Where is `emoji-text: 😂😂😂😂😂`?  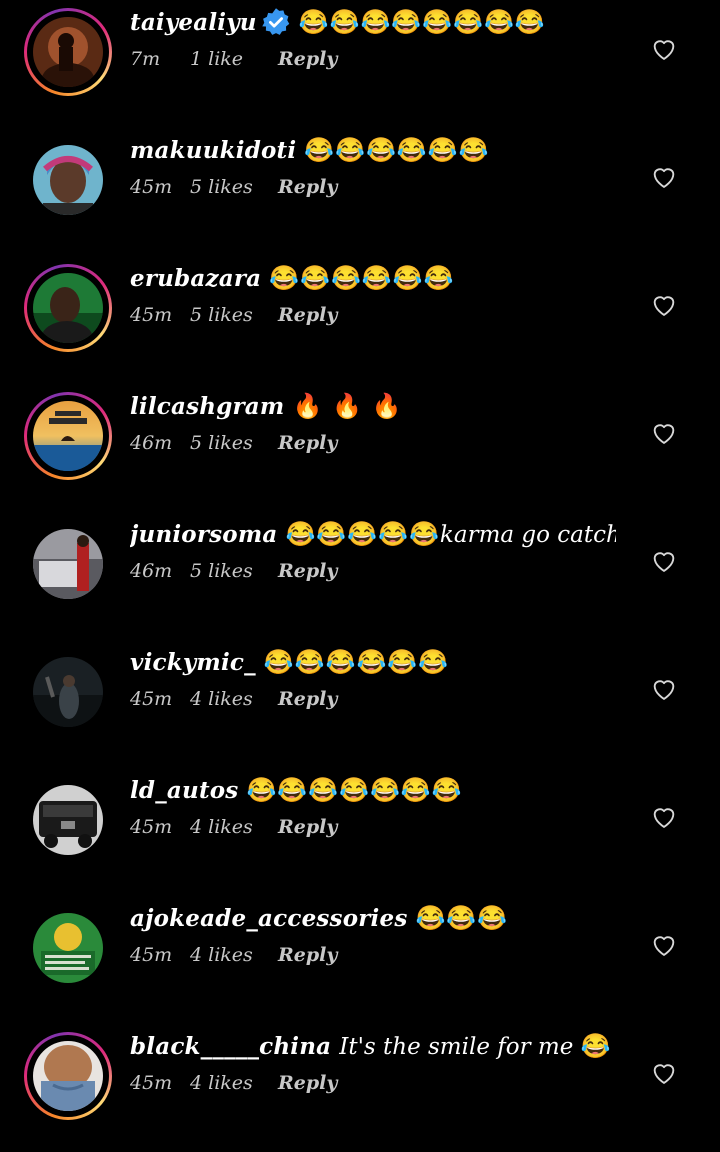
emoji-text: 😂😂😂😂😂 is located at coordinates (362, 534).